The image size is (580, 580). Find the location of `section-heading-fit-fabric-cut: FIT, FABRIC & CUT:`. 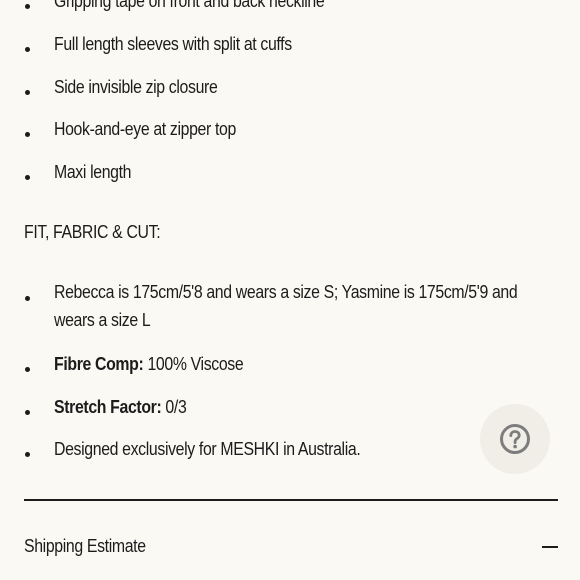

section-heading-fit-fabric-cut: FIT, FABRIC & CUT: is located at coordinates (92, 232).